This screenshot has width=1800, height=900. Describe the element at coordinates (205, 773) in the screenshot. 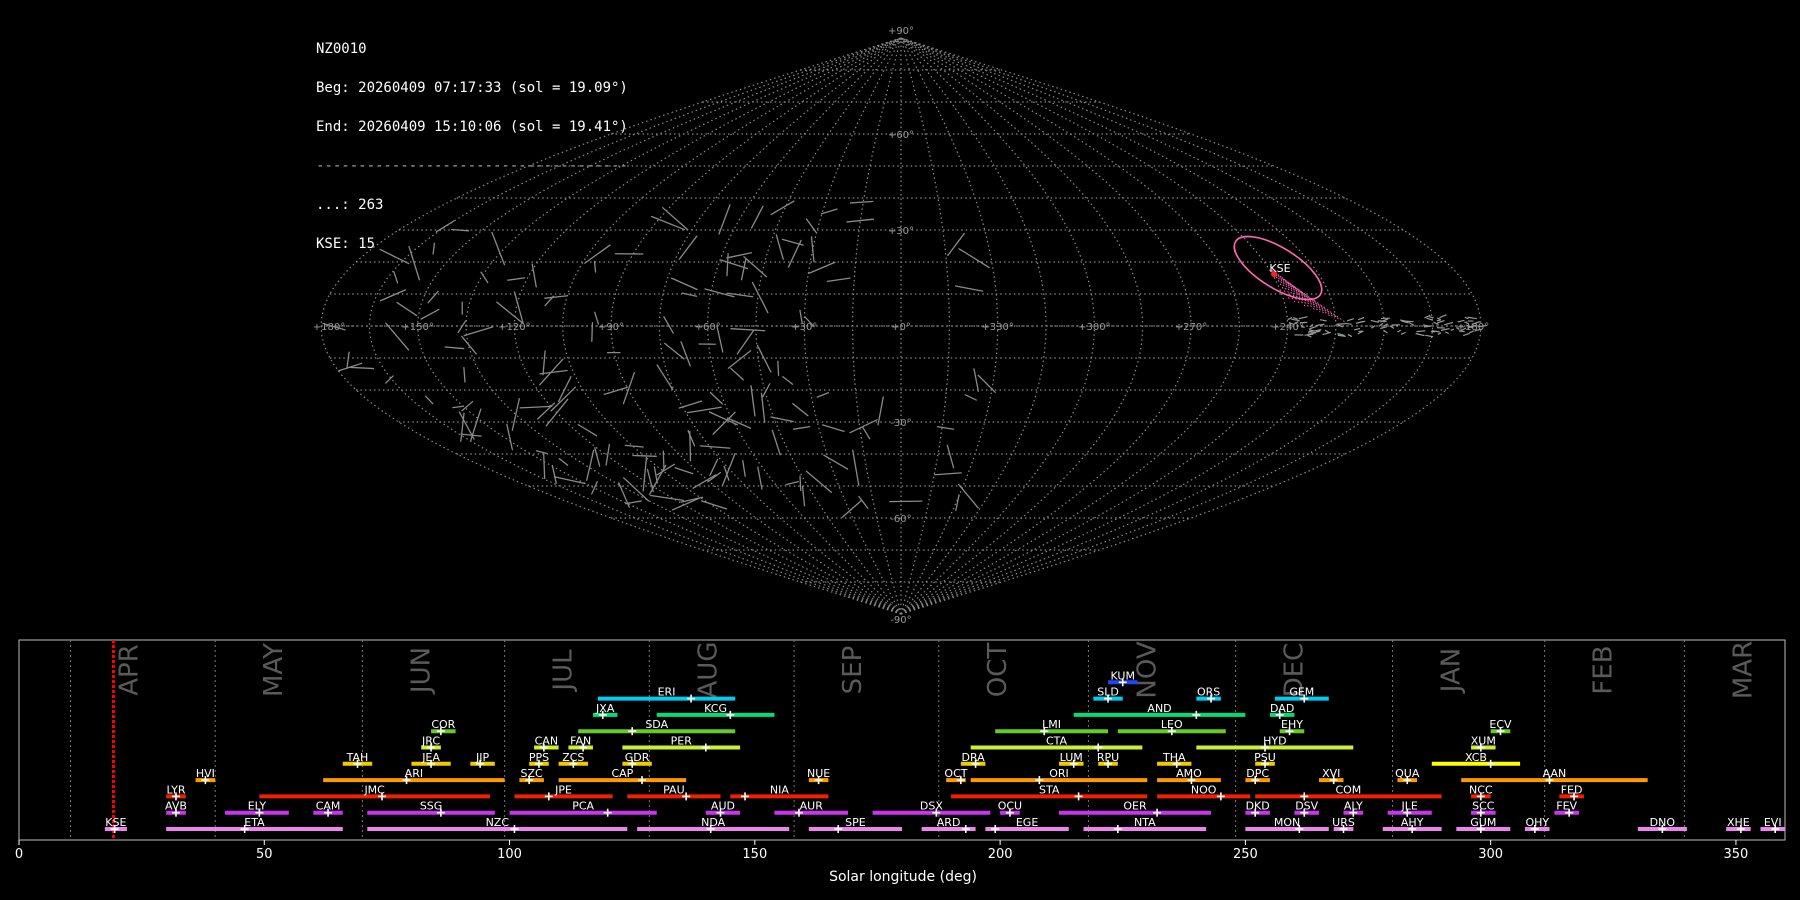

I see `shower-label: HVI` at that location.